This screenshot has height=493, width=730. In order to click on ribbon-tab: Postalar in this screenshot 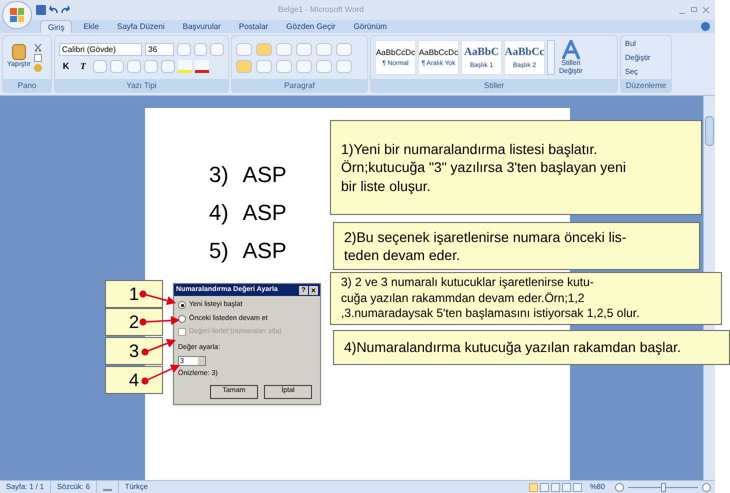, I will do `click(254, 26)`.